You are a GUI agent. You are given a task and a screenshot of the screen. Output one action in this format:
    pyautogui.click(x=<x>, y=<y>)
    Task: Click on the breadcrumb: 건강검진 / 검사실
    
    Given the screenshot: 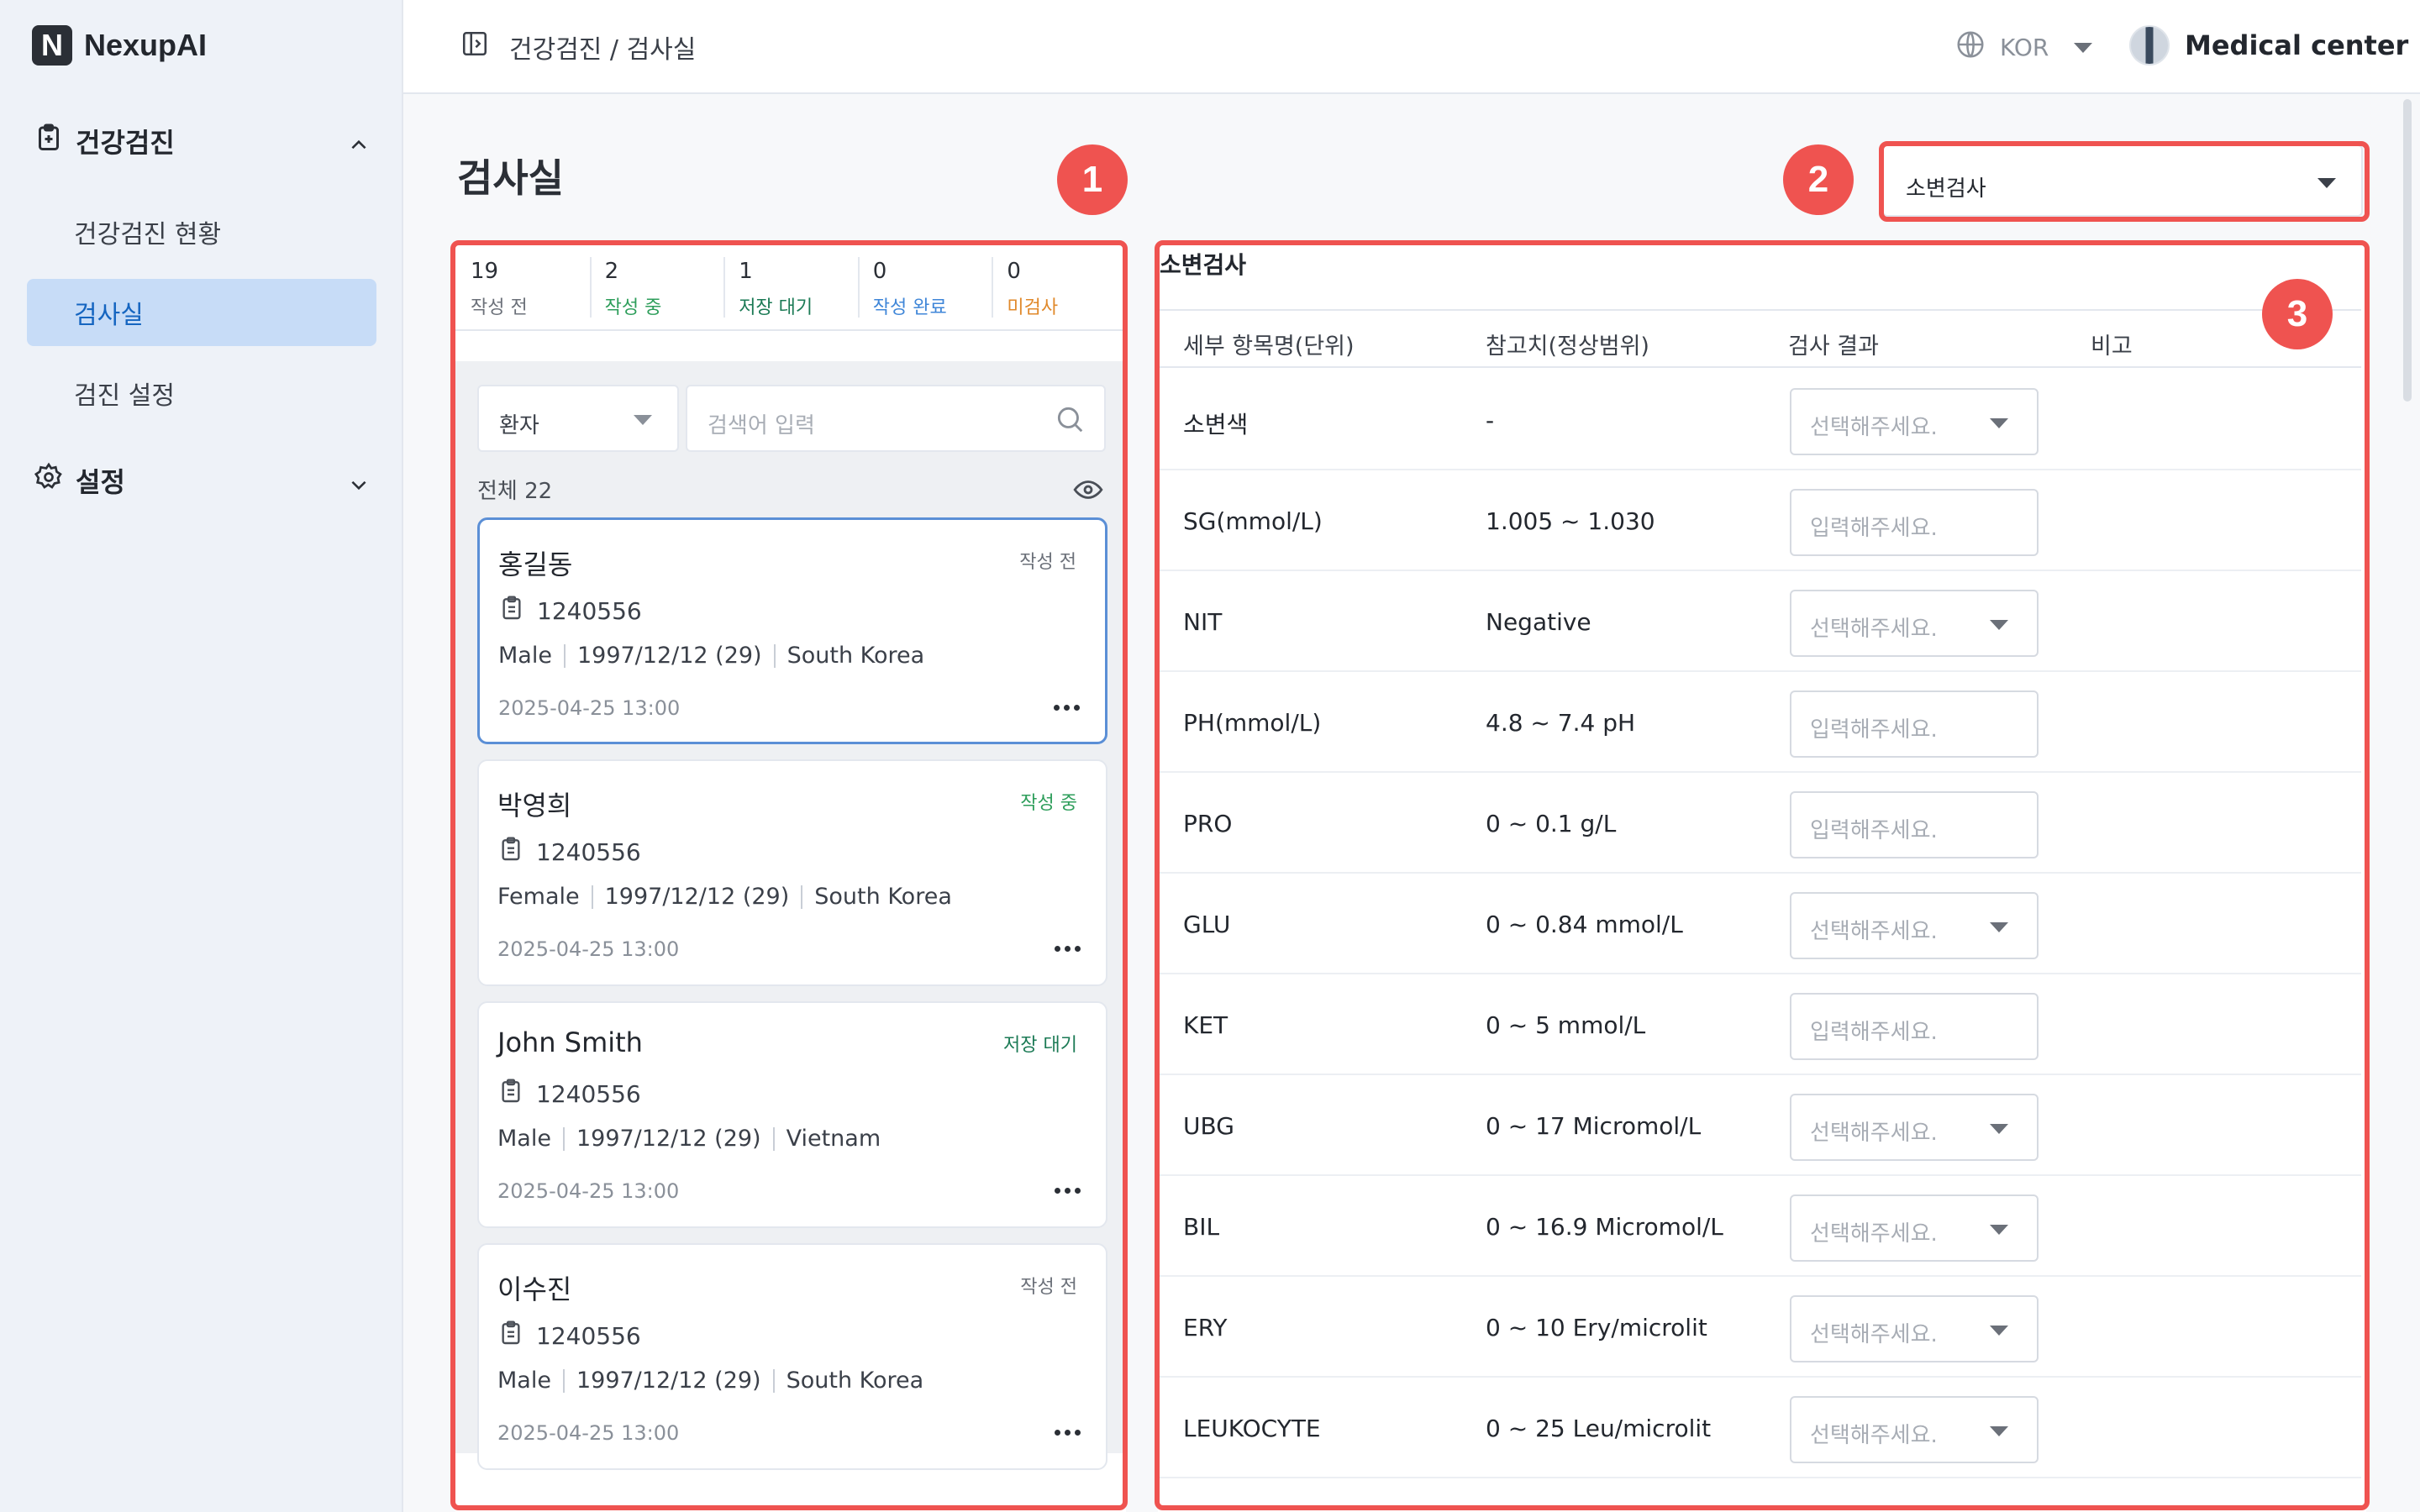 What is the action you would take?
    pyautogui.click(x=578, y=47)
    